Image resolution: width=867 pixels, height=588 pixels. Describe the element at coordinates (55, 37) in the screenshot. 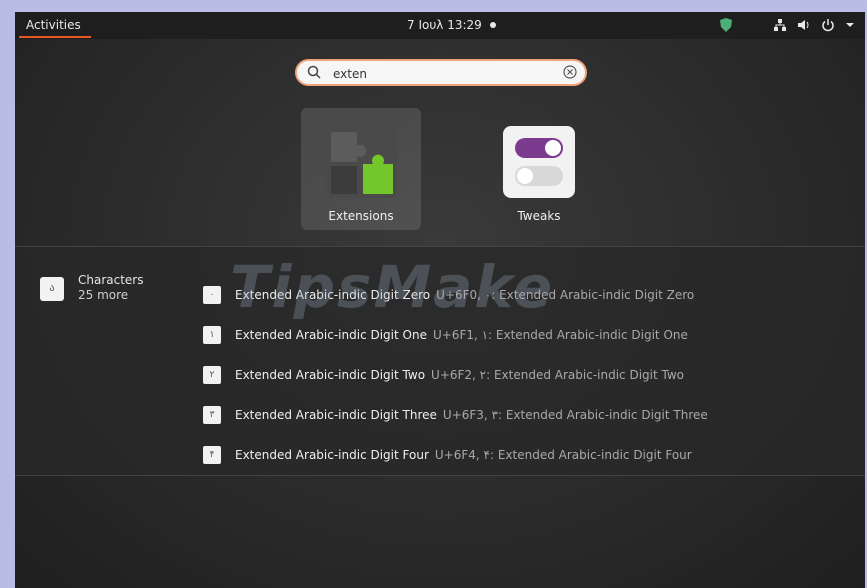

I see `activities-underline` at that location.